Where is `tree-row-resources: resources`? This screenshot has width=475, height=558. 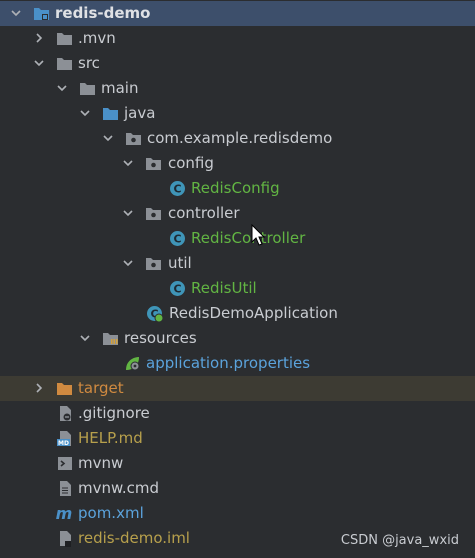 tree-row-resources: resources is located at coordinates (237, 338).